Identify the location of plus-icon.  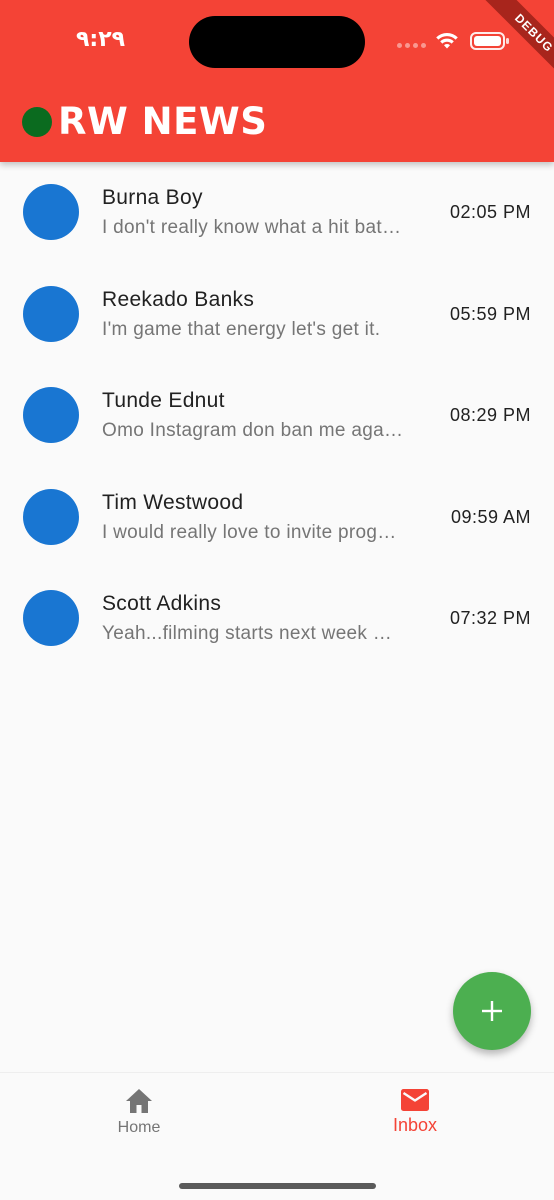
(492, 1011).